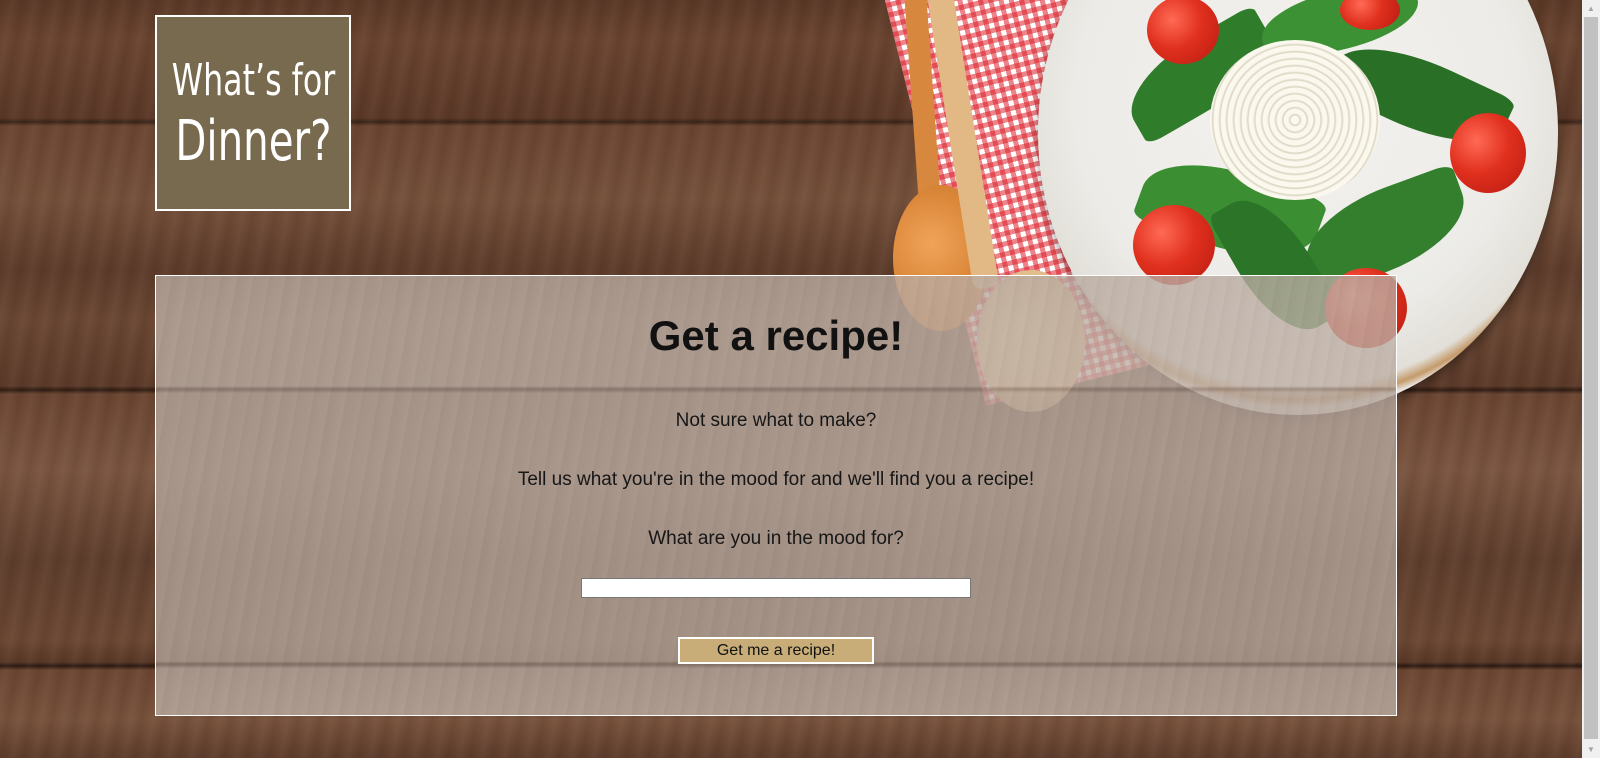 The image size is (1600, 758). I want to click on vertical-scrollbar: ▲ ▼, so click(1591, 379).